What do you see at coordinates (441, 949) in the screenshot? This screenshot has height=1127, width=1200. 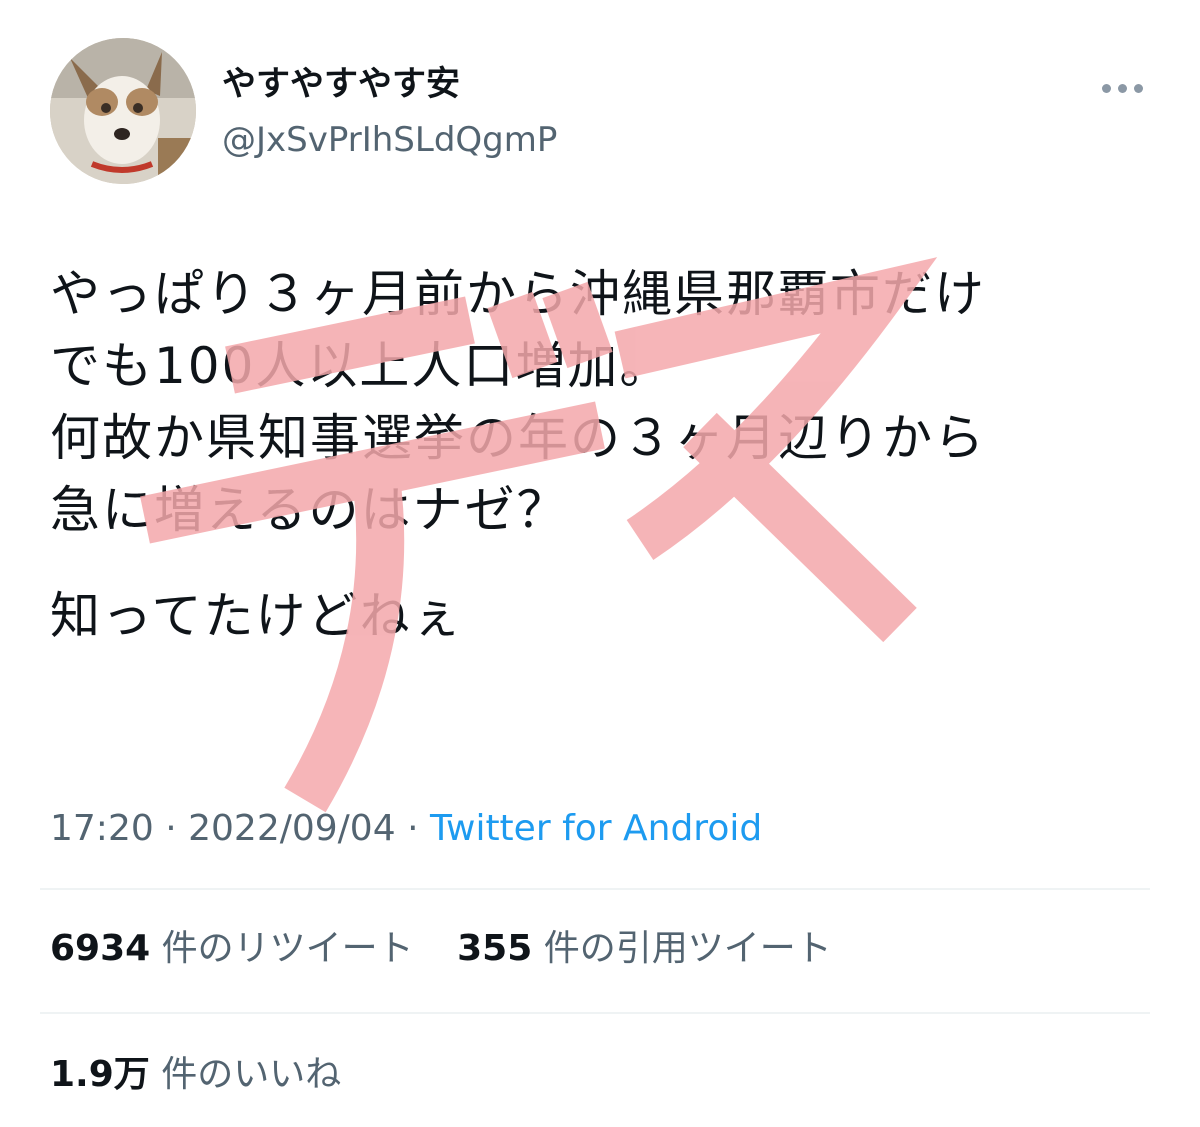 I see `stats-row: 6934 件のリツイート 355 件の引用ツイート` at bounding box center [441, 949].